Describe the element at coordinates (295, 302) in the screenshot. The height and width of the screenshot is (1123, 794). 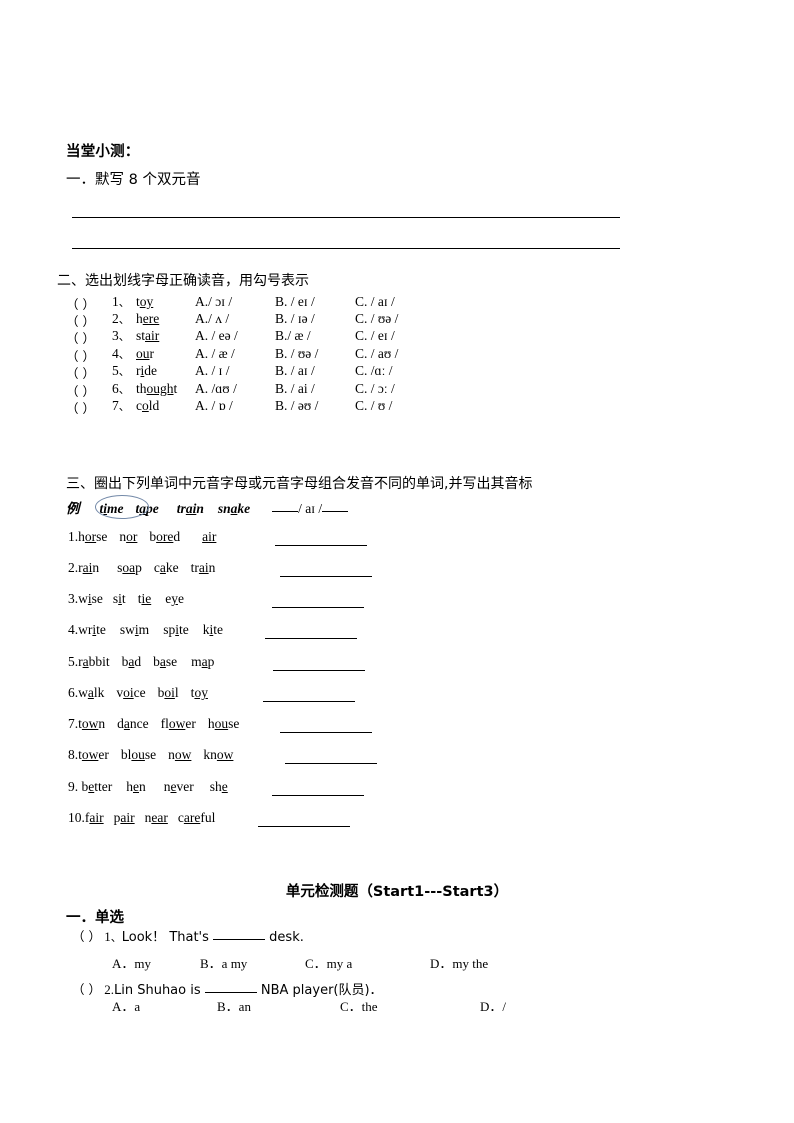
I see `option-b: B. / eɪ /` at that location.